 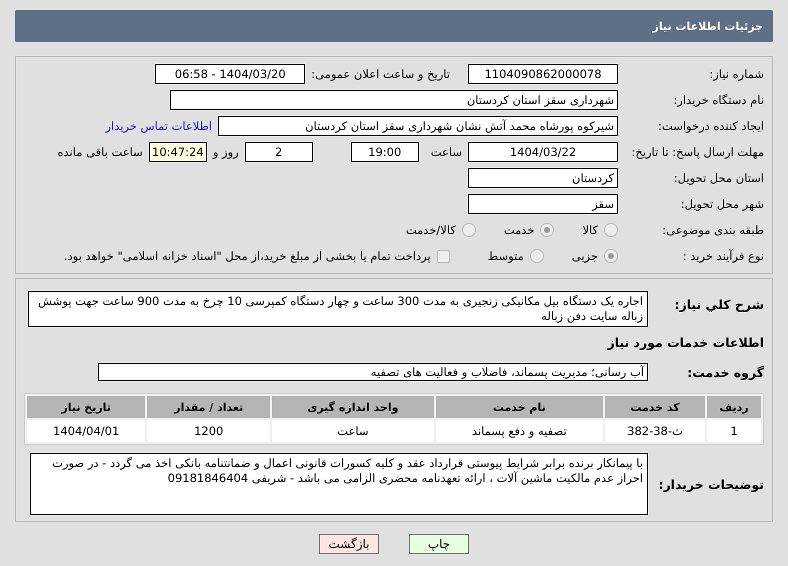 What do you see at coordinates (384, 152) in the screenshot?
I see `deadline-time-field: 19:00` at bounding box center [384, 152].